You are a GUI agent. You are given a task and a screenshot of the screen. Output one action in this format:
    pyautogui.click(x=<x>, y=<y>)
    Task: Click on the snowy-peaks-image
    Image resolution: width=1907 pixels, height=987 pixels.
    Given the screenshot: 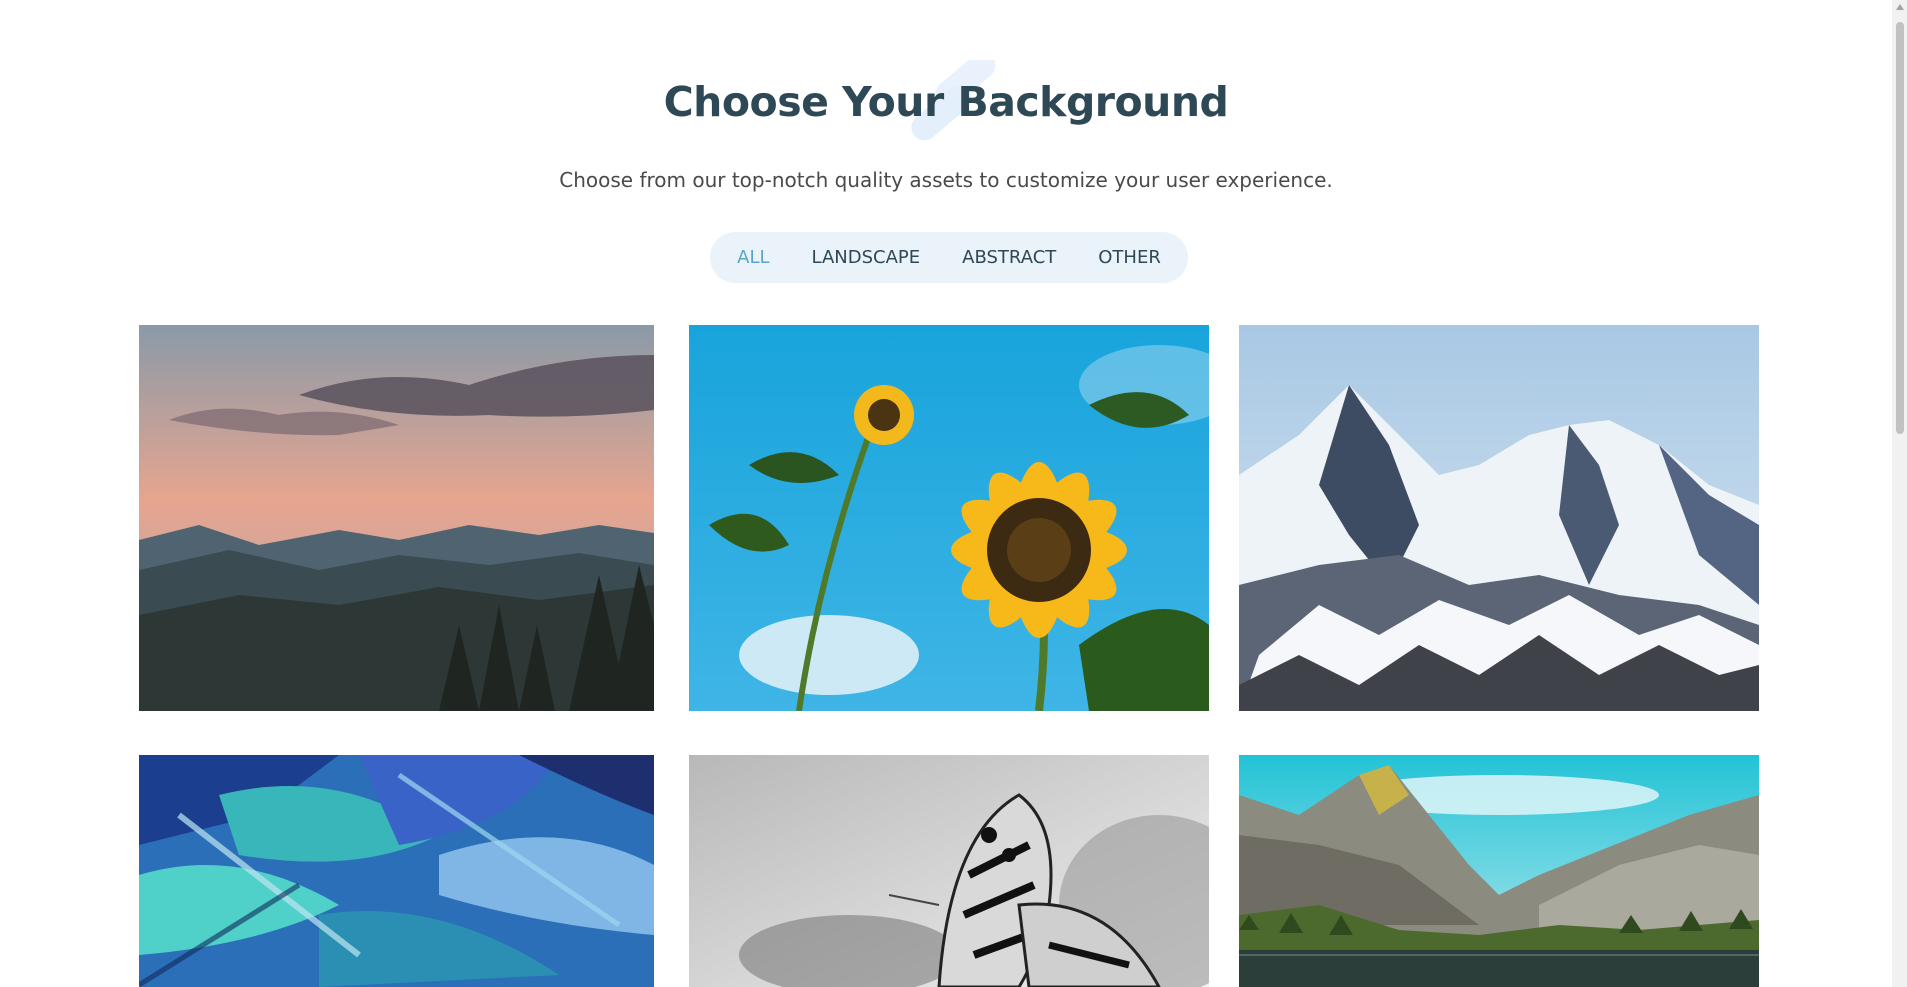 What is the action you would take?
    pyautogui.click(x=1499, y=518)
    